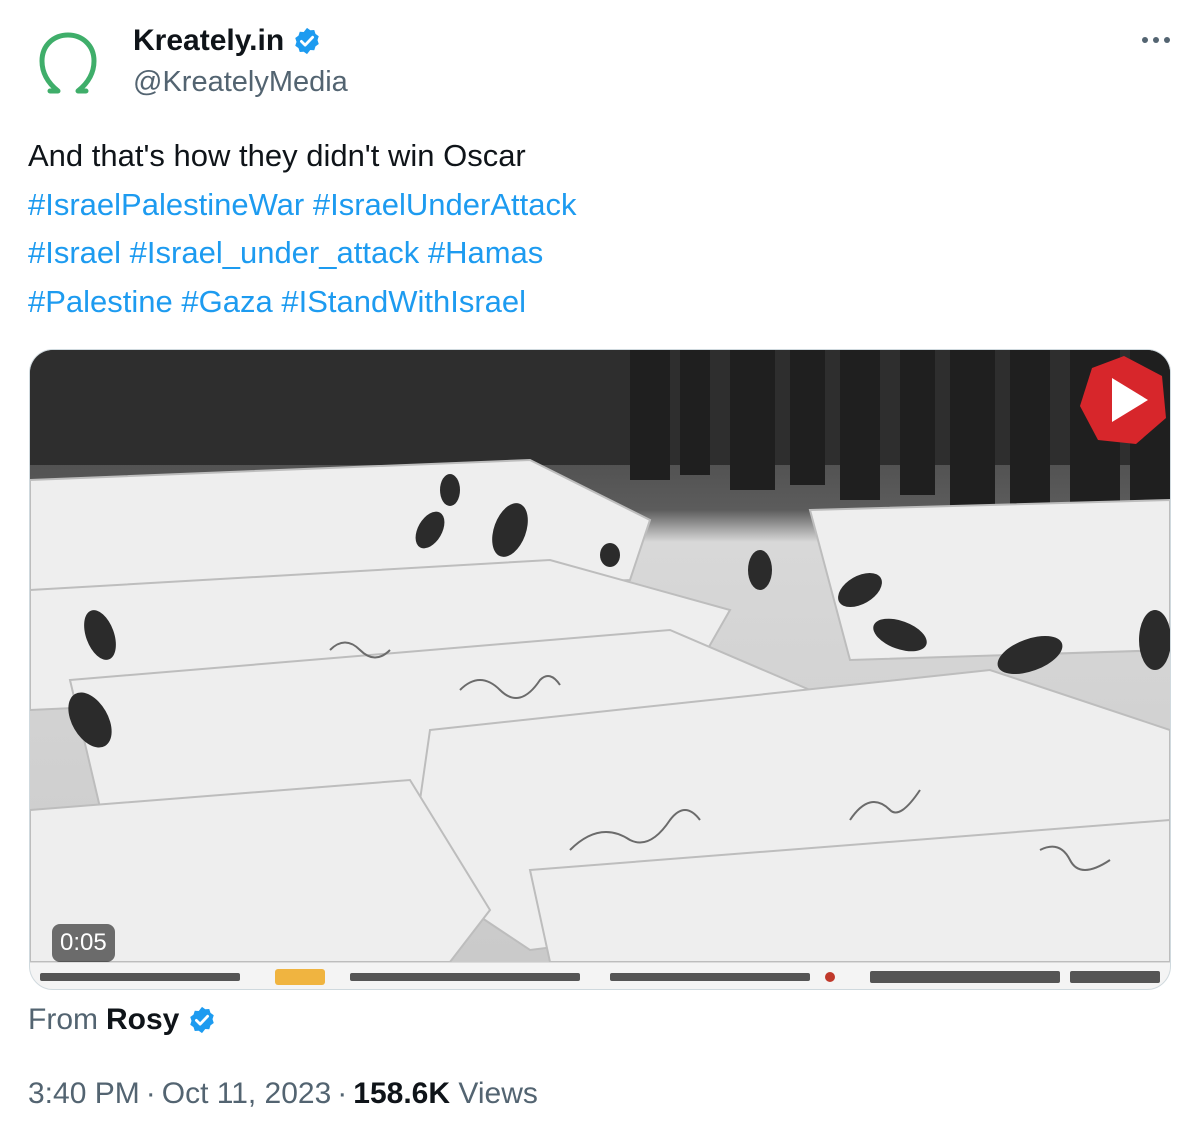 This screenshot has width=1200, height=1140. Describe the element at coordinates (600, 975) in the screenshot. I see `news-ticker` at that location.